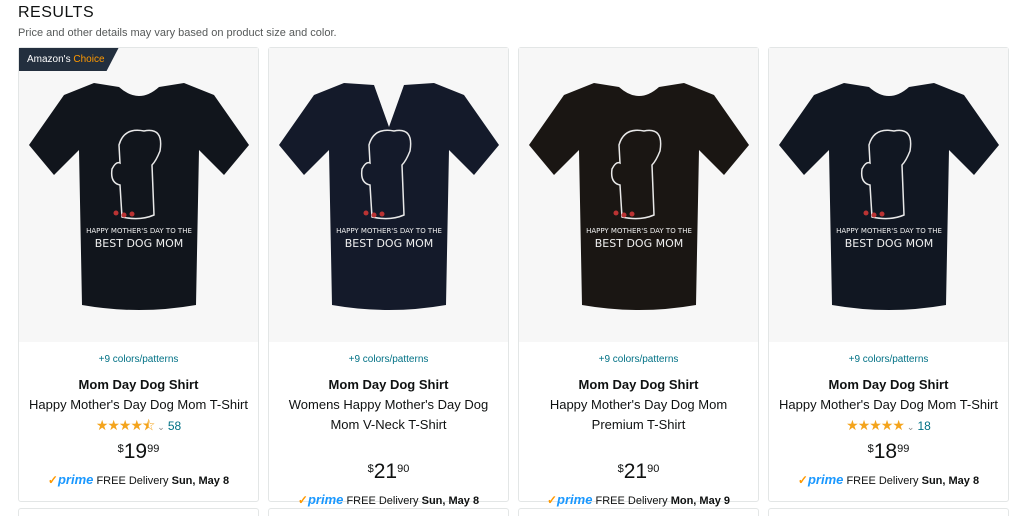  What do you see at coordinates (638, 404) in the screenshot?
I see `product-title-line: Happy Mother's Day Dog Mom` at bounding box center [638, 404].